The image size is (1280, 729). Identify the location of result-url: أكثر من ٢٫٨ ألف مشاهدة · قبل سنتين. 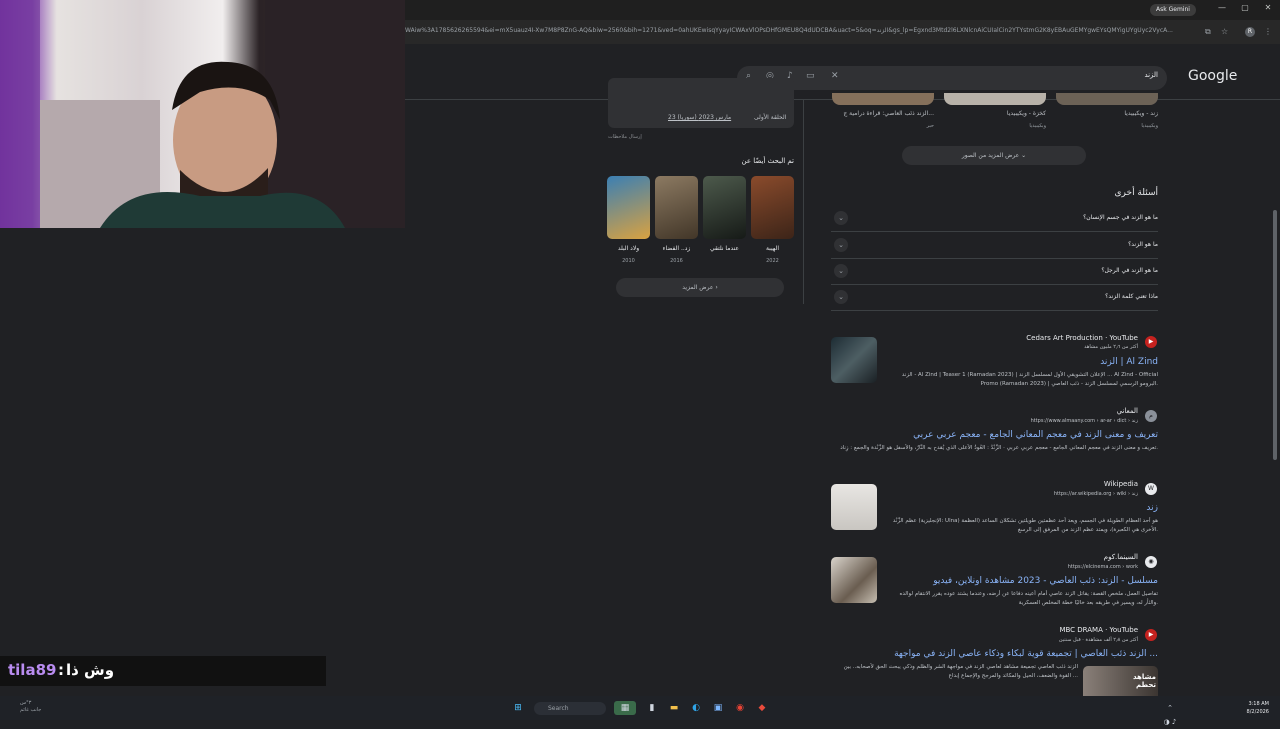
(1098, 640).